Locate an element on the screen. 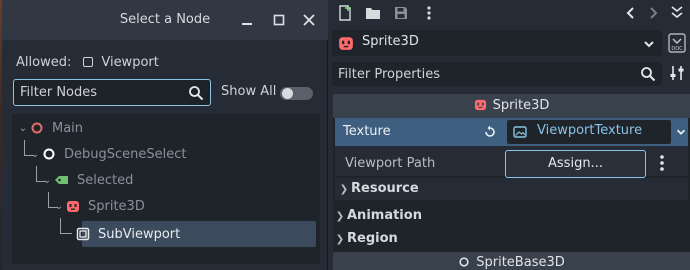 This screenshot has width=690, height=270. node-circle-icon is located at coordinates (37, 128).